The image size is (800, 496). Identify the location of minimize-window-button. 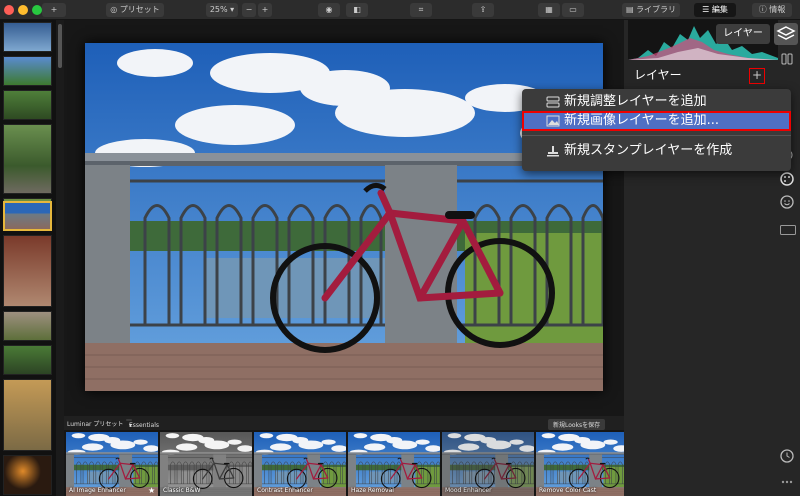
(23, 10).